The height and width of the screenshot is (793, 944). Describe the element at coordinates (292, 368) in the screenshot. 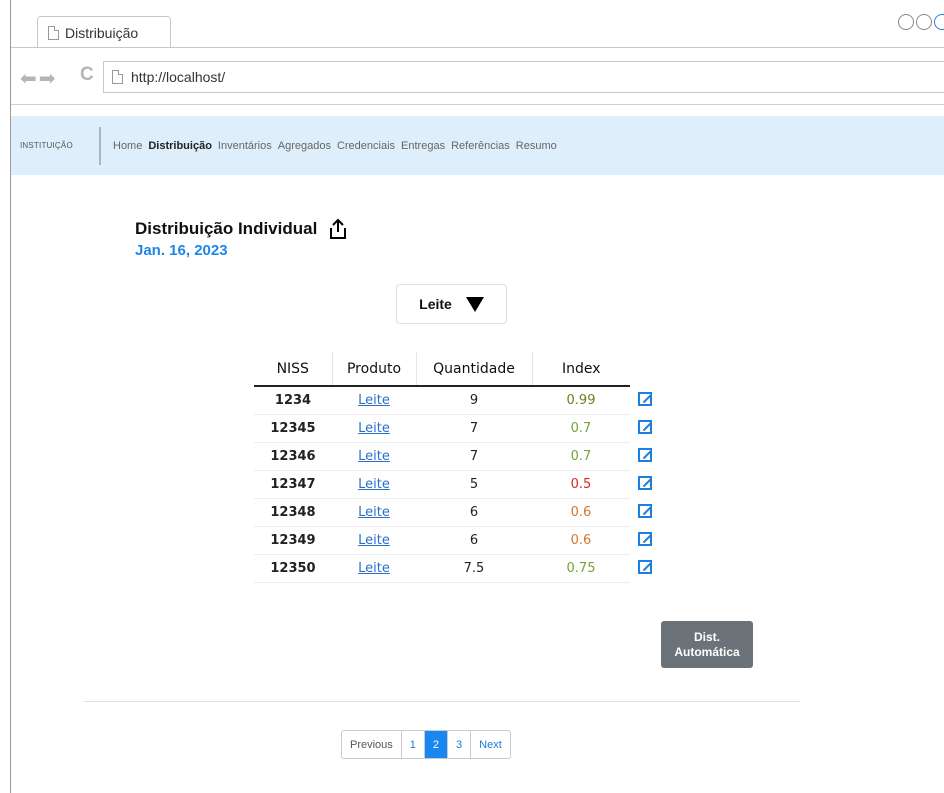

I see `column-header-niss: NISS` at that location.